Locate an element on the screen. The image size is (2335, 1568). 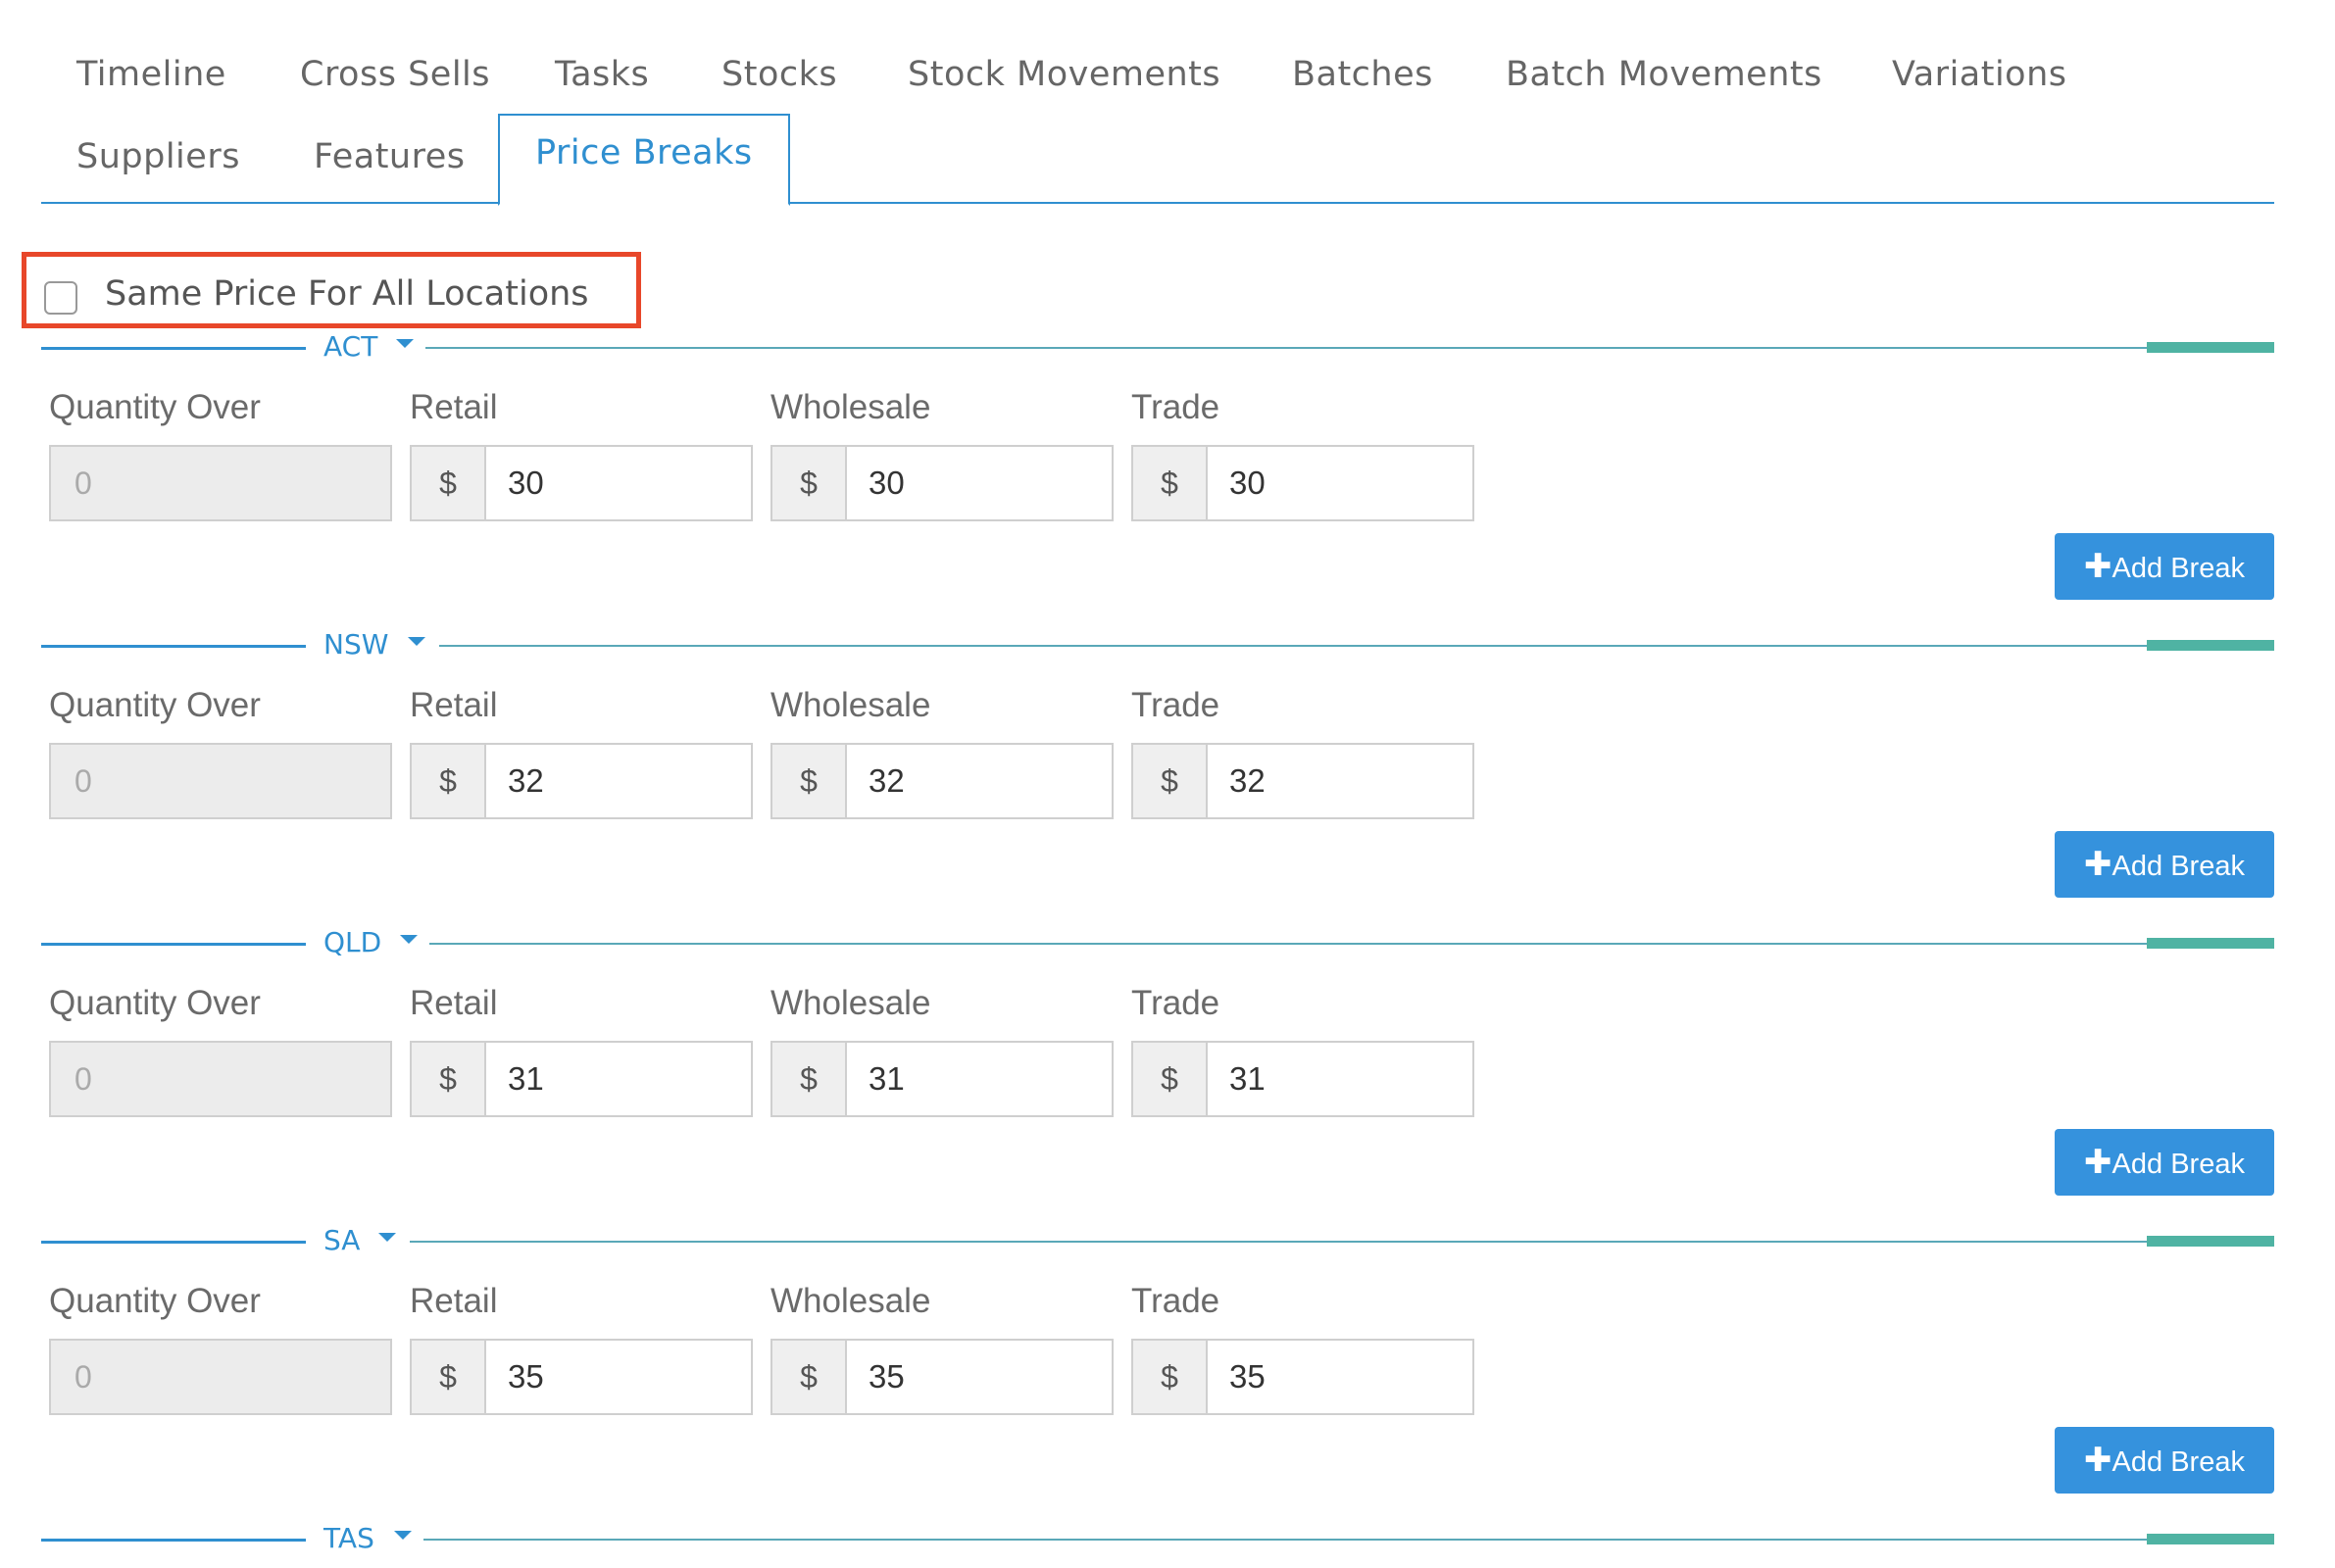
wholesale-price-input: 30 is located at coordinates (887, 483).